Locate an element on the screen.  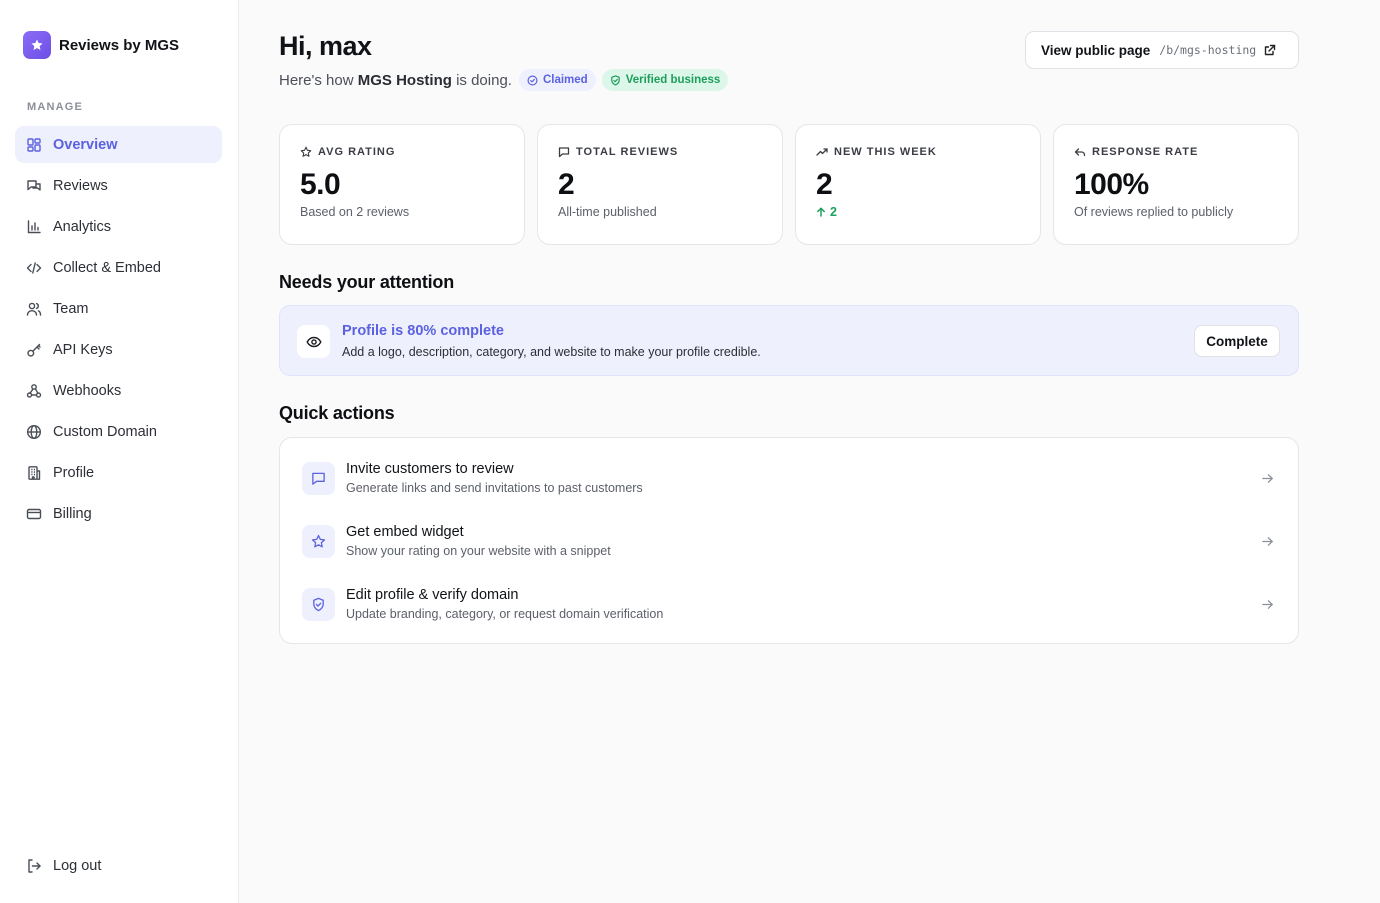
sidebar-item-label: Profile is located at coordinates (74, 472).